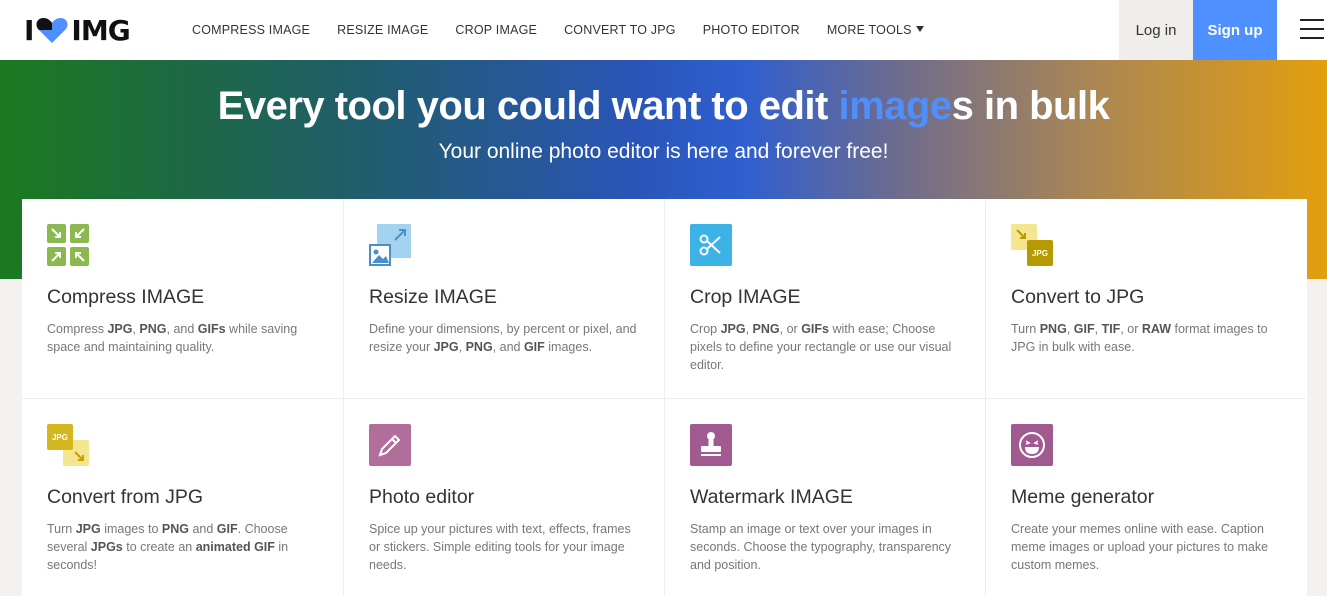 This screenshot has height=596, width=1327. I want to click on signup-button: Sign up, so click(1235, 30).